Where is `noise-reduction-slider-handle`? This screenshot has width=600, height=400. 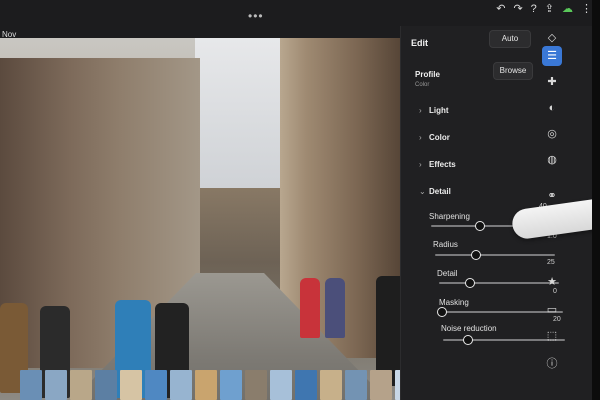 noise-reduction-slider-handle is located at coordinates (468, 340).